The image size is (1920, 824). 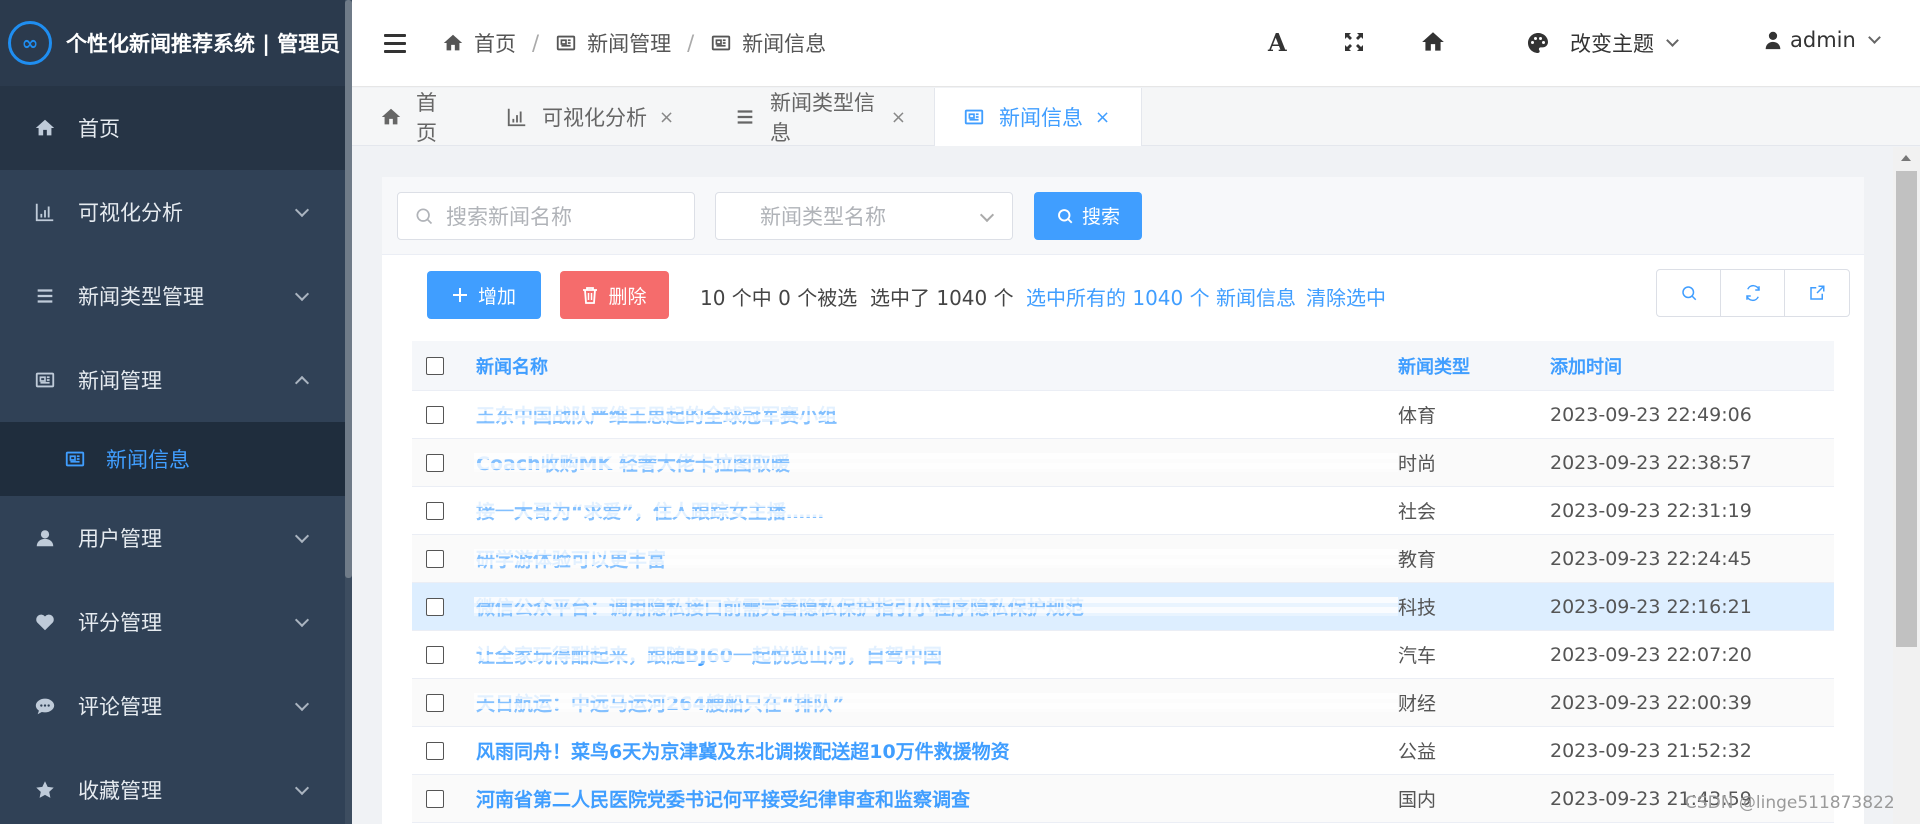 What do you see at coordinates (1346, 296) in the screenshot?
I see `clear-selection-link: 清除选中` at bounding box center [1346, 296].